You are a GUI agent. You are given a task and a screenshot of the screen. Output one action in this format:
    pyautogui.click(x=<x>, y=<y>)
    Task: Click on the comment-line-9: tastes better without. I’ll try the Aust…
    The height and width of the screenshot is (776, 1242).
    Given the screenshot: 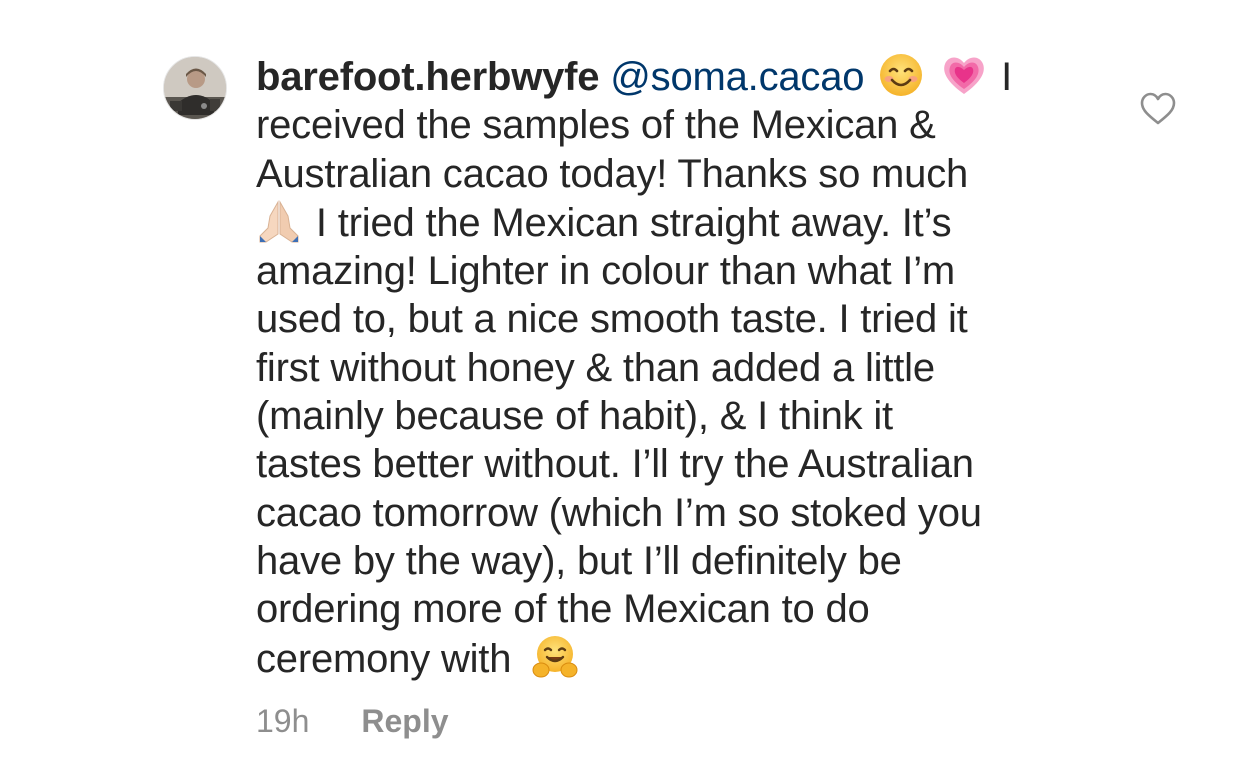 What is the action you would take?
    pyautogui.click(x=615, y=464)
    